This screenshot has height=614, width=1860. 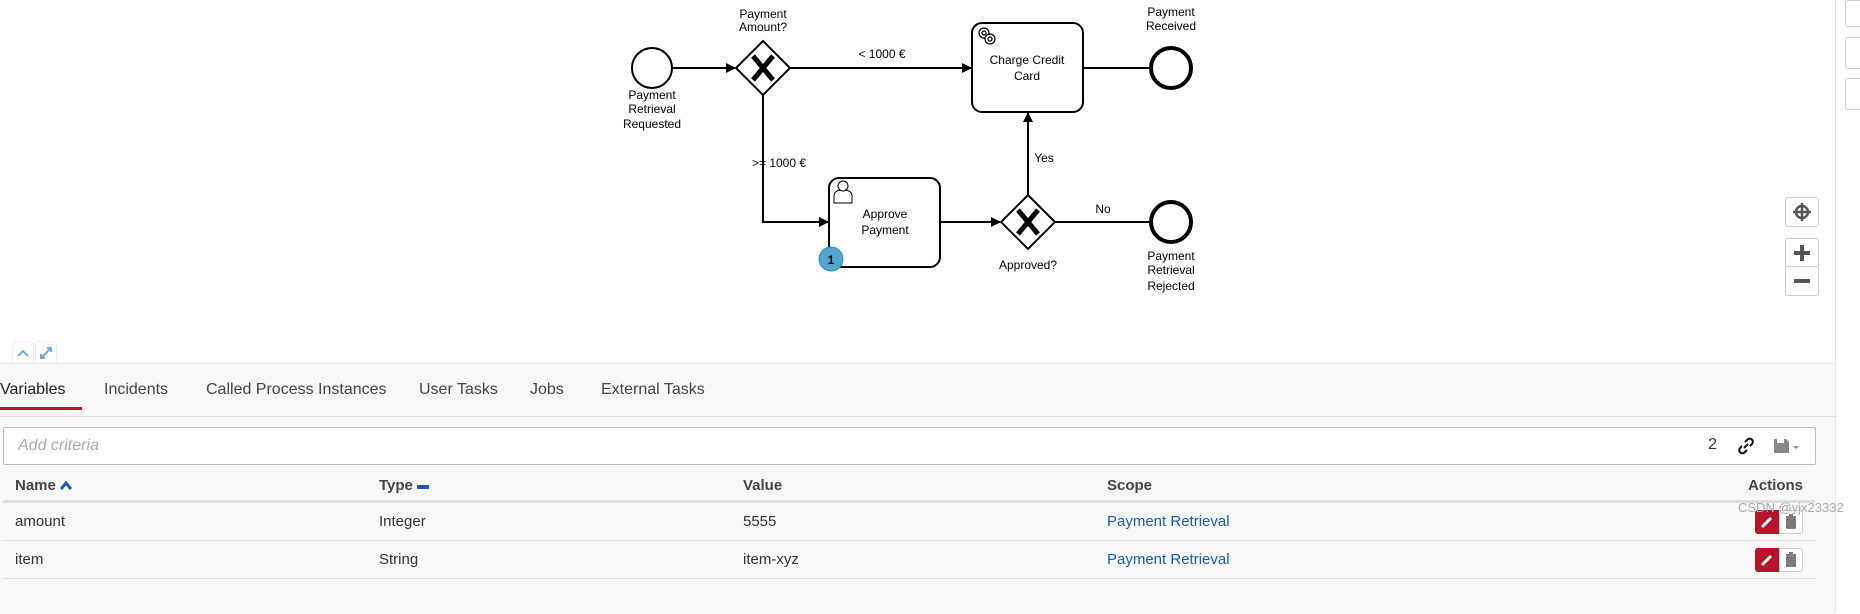 I want to click on column-header-value: Value, so click(x=913, y=486).